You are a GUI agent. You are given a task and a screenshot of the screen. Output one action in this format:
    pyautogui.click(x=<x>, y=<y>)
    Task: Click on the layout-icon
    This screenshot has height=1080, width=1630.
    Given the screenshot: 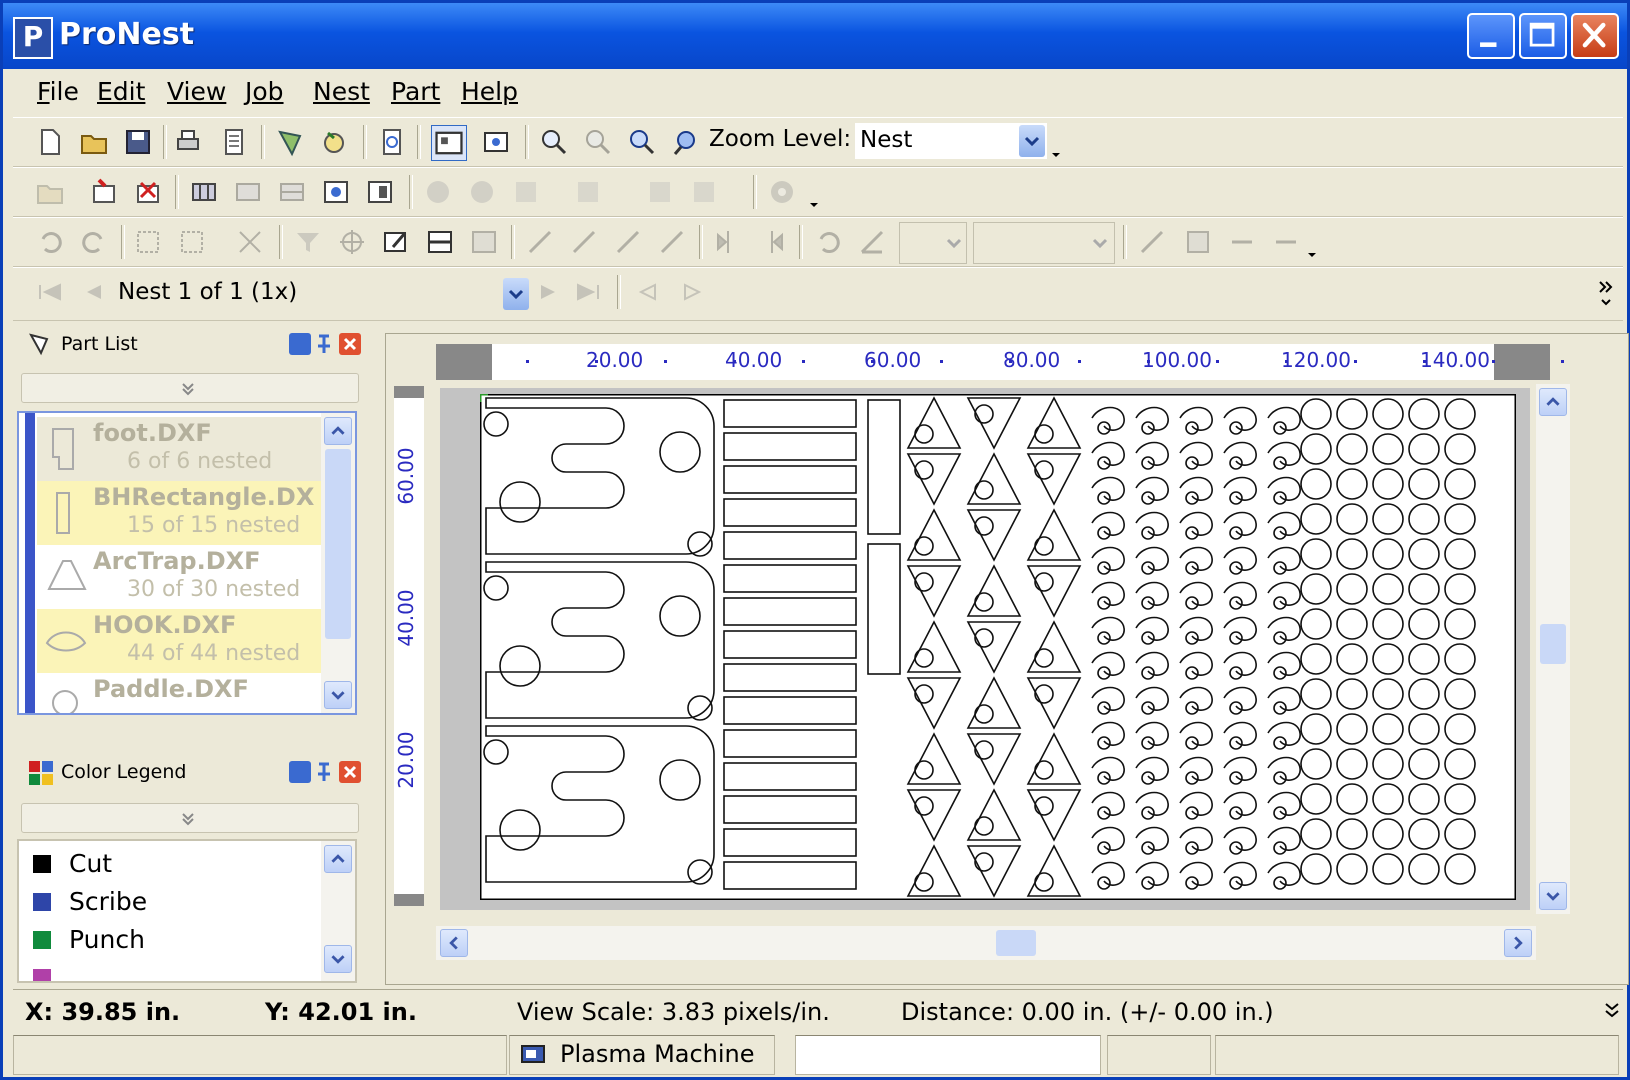 What is the action you would take?
    pyautogui.click(x=248, y=192)
    